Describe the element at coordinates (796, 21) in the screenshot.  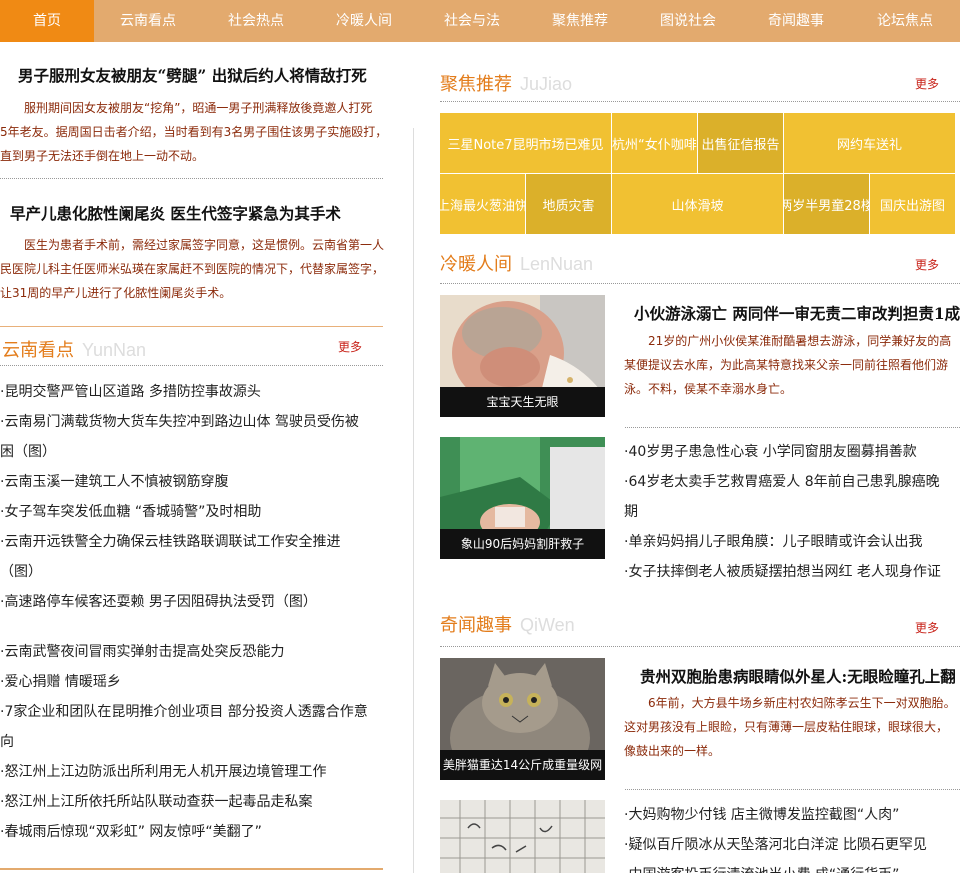
I see `nav-oddities: 奇闻趣事` at that location.